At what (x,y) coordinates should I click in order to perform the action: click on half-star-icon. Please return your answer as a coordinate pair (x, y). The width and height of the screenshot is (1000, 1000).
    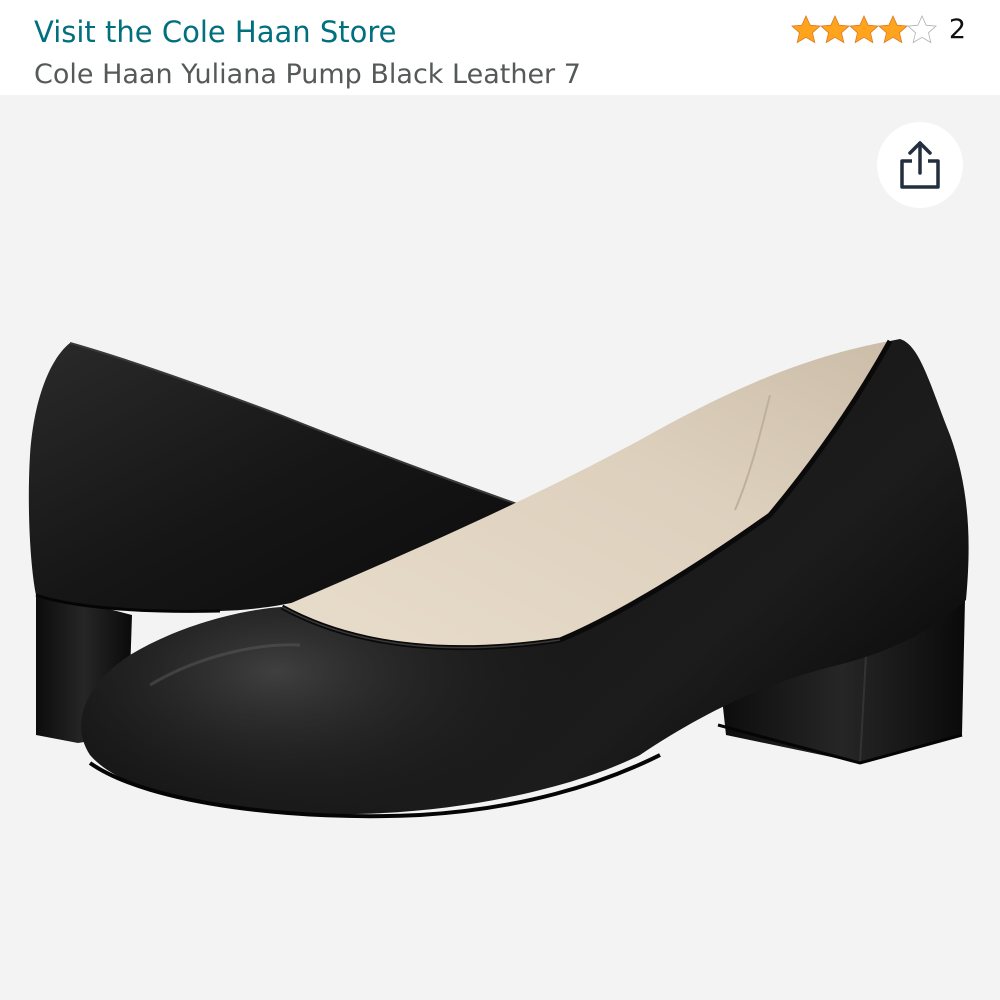
    Looking at the image, I should click on (922, 29).